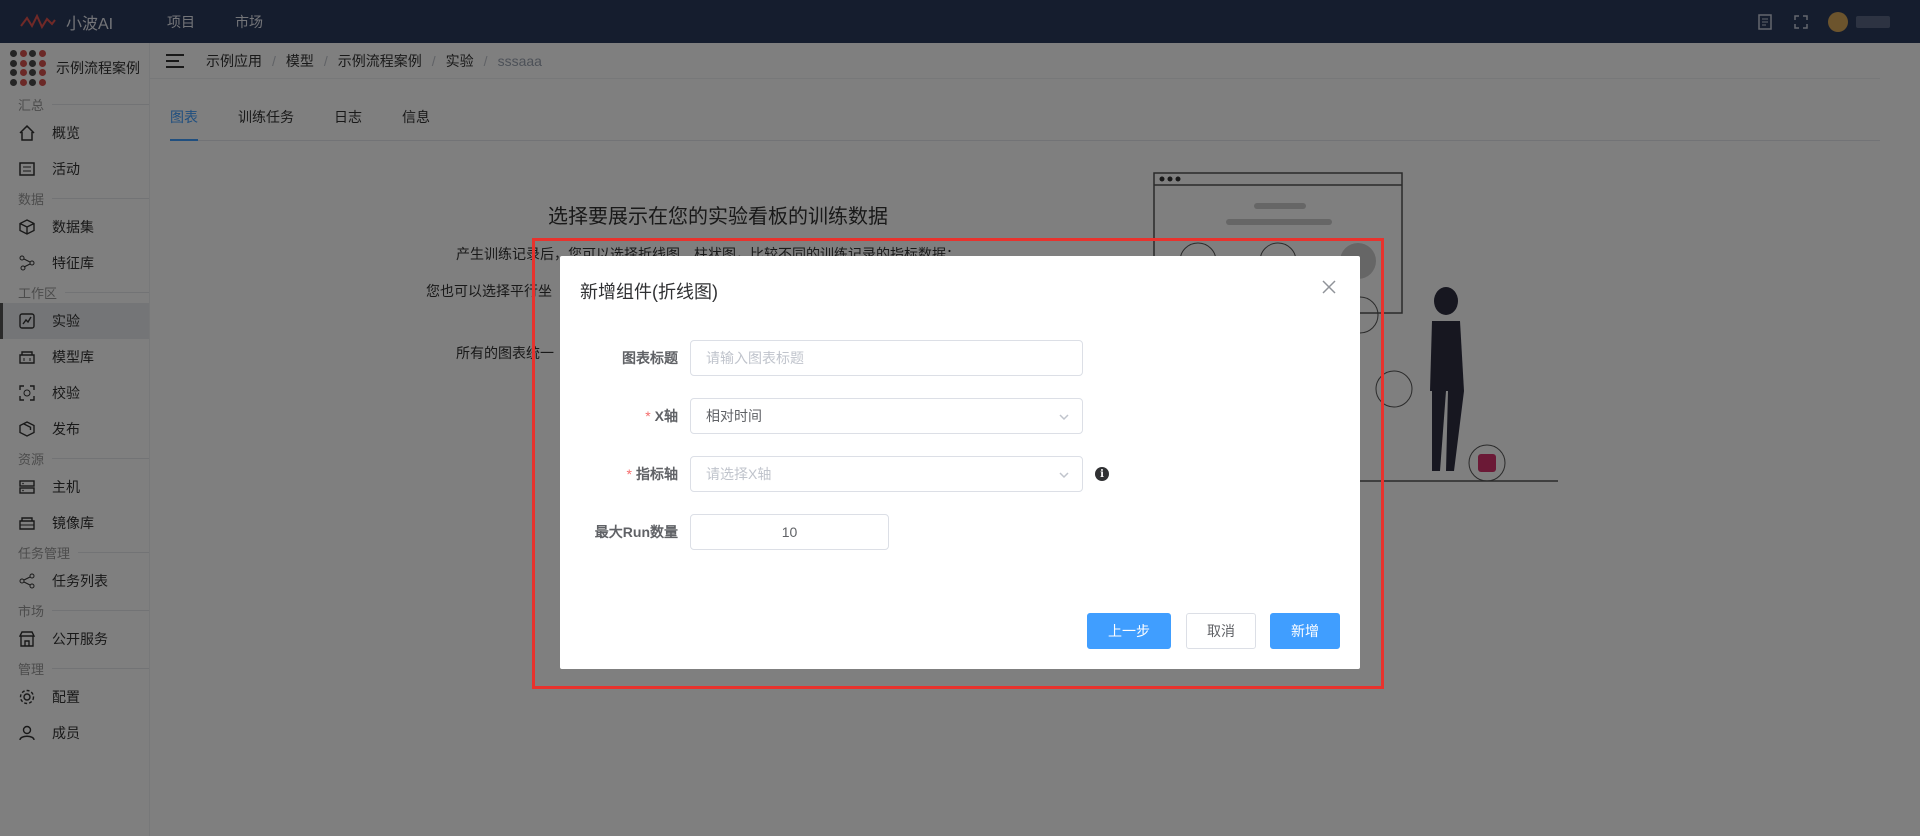  I want to click on form-row-chart-title: 图表标题 请输入图表标题, so click(821, 358).